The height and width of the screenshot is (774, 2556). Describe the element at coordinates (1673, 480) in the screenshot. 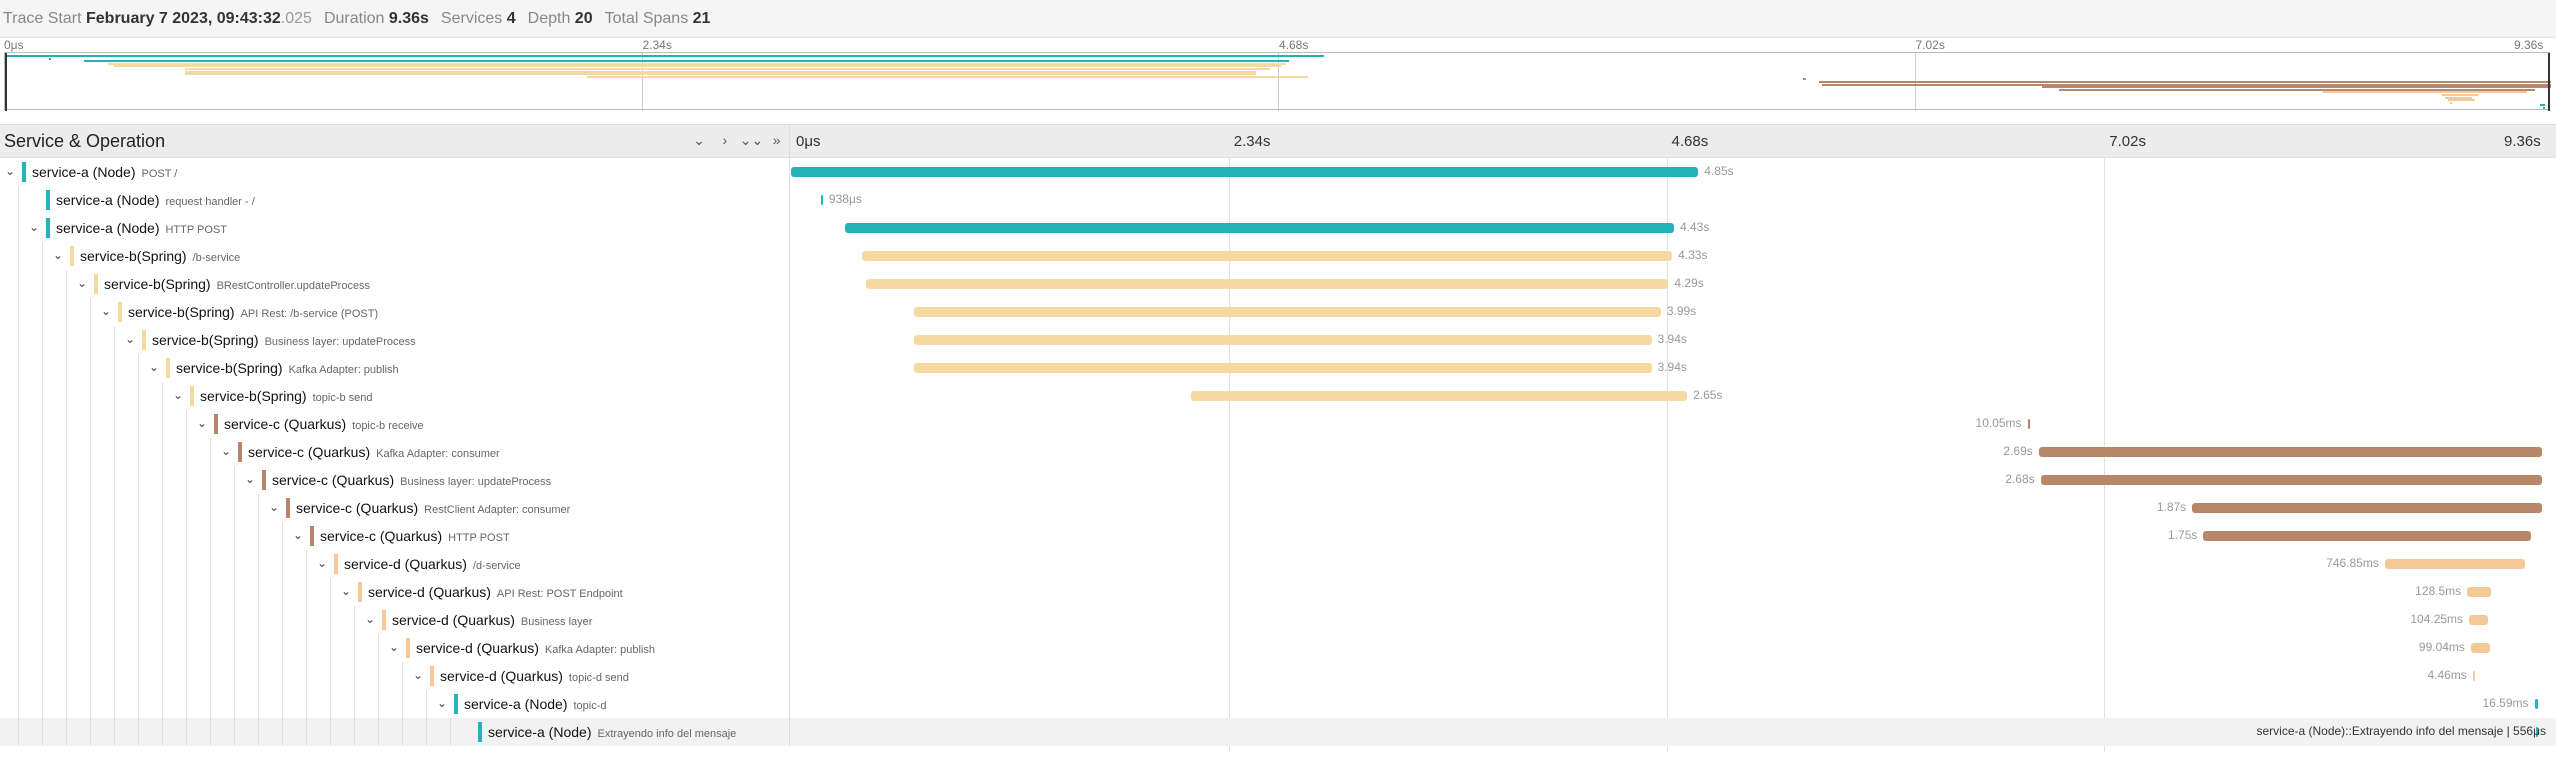

I see `span-timeline-cell: 2.68s` at that location.